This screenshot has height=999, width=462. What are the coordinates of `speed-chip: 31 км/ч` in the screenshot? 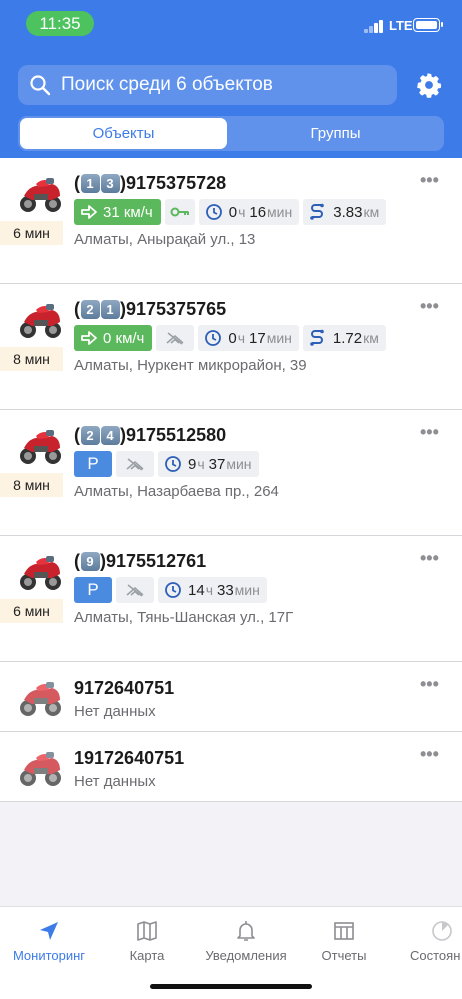 It's located at (117, 212).